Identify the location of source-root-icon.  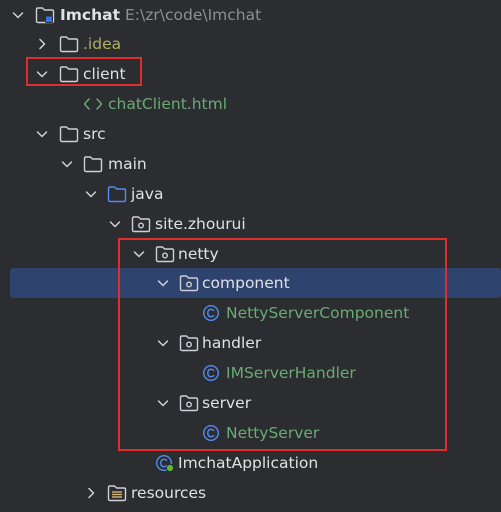
(117, 194).